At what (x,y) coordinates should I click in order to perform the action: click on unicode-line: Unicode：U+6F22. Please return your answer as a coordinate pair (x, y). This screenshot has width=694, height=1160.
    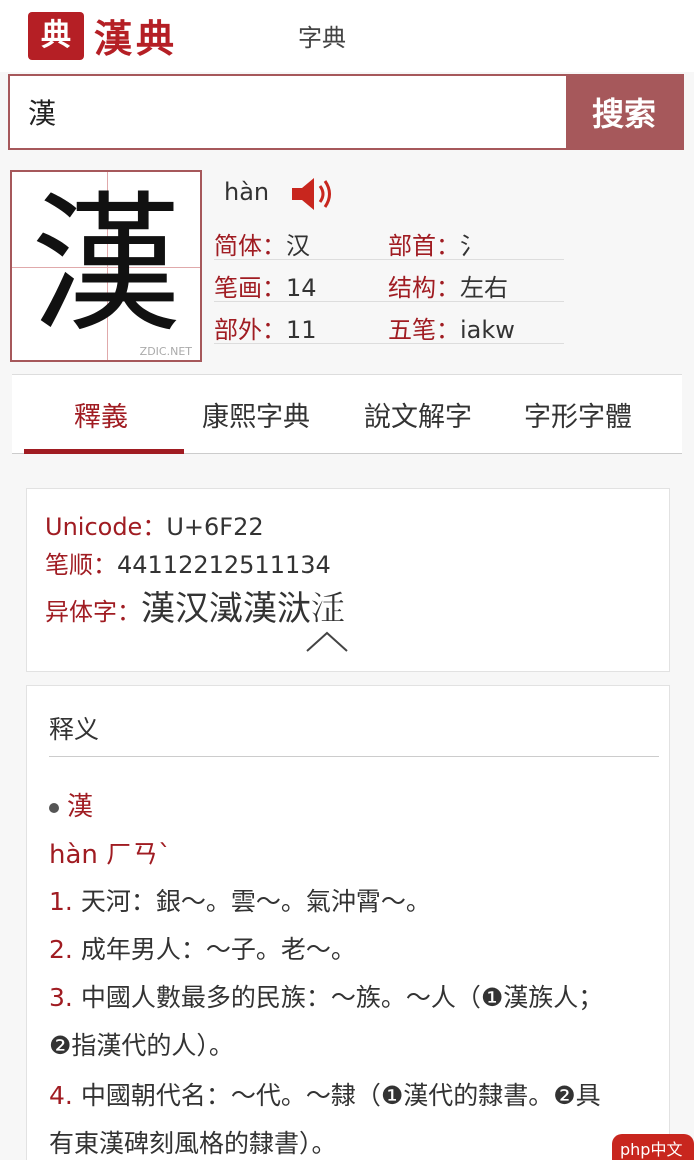
    Looking at the image, I should click on (154, 527).